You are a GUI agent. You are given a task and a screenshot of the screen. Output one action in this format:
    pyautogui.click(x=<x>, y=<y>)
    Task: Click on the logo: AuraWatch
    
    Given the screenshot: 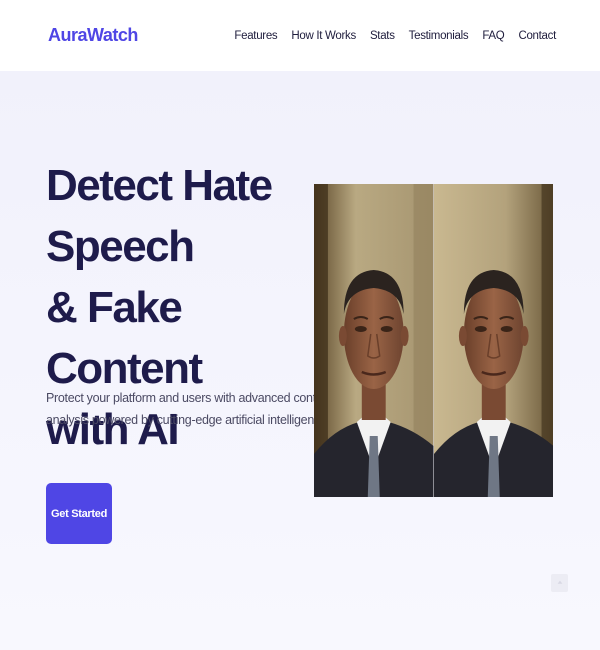 What is the action you would take?
    pyautogui.click(x=93, y=35)
    